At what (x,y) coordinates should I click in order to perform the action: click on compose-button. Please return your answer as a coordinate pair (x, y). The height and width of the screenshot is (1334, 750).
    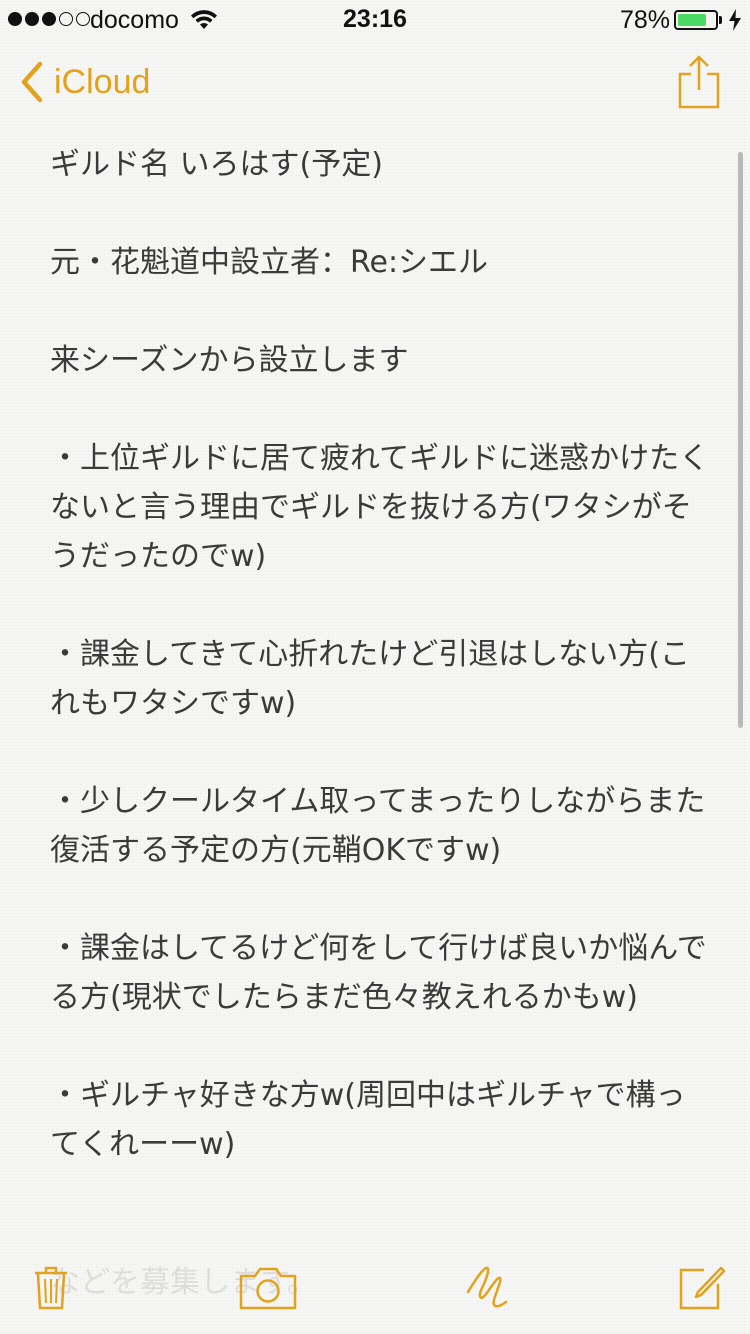
    Looking at the image, I should click on (702, 1287).